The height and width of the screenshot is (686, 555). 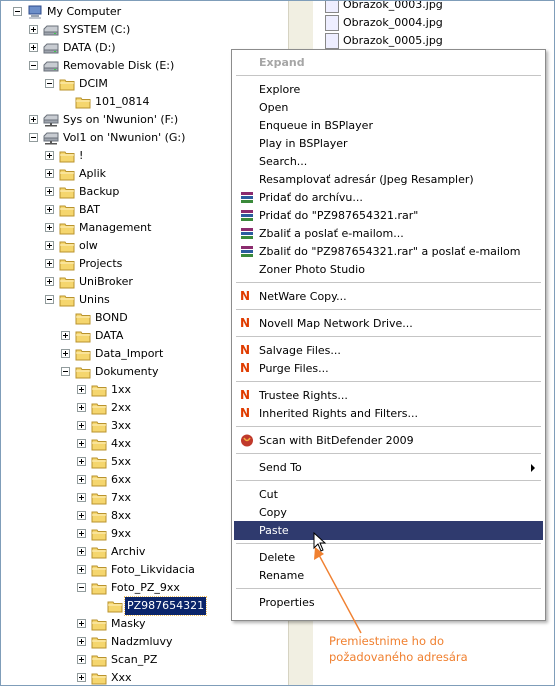 What do you see at coordinates (94, 300) in the screenshot?
I see `tree-node-label: Unins` at bounding box center [94, 300].